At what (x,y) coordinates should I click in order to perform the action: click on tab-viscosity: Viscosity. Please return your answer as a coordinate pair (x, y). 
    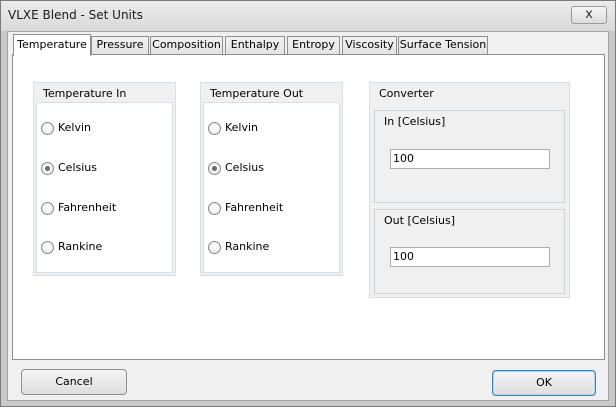
    Looking at the image, I should click on (369, 45).